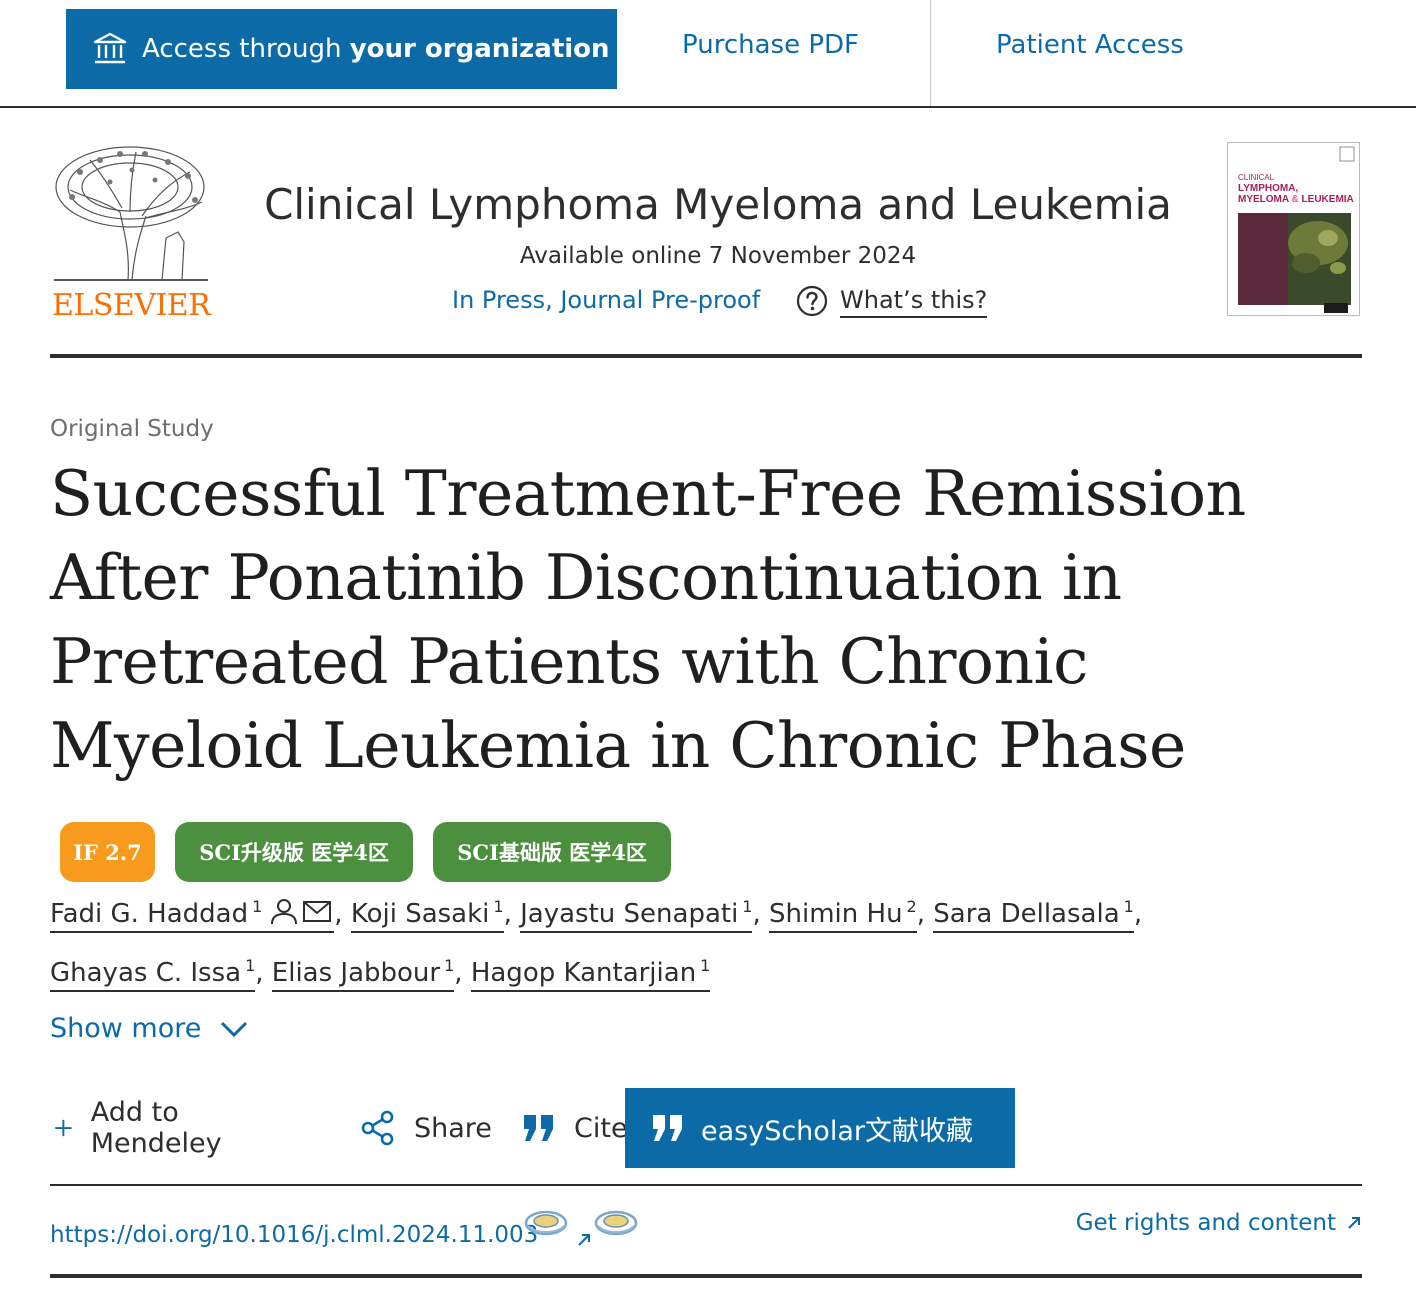 The height and width of the screenshot is (1314, 1416). I want to click on cite-label: Cite, so click(601, 1128).